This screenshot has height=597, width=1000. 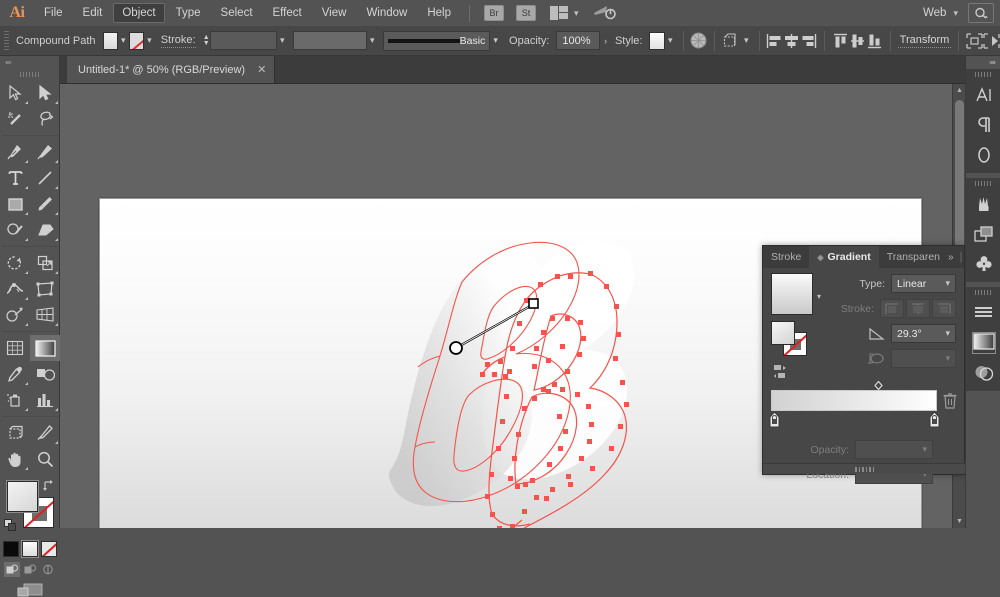 What do you see at coordinates (981, 13) in the screenshot?
I see `search-icon` at bounding box center [981, 13].